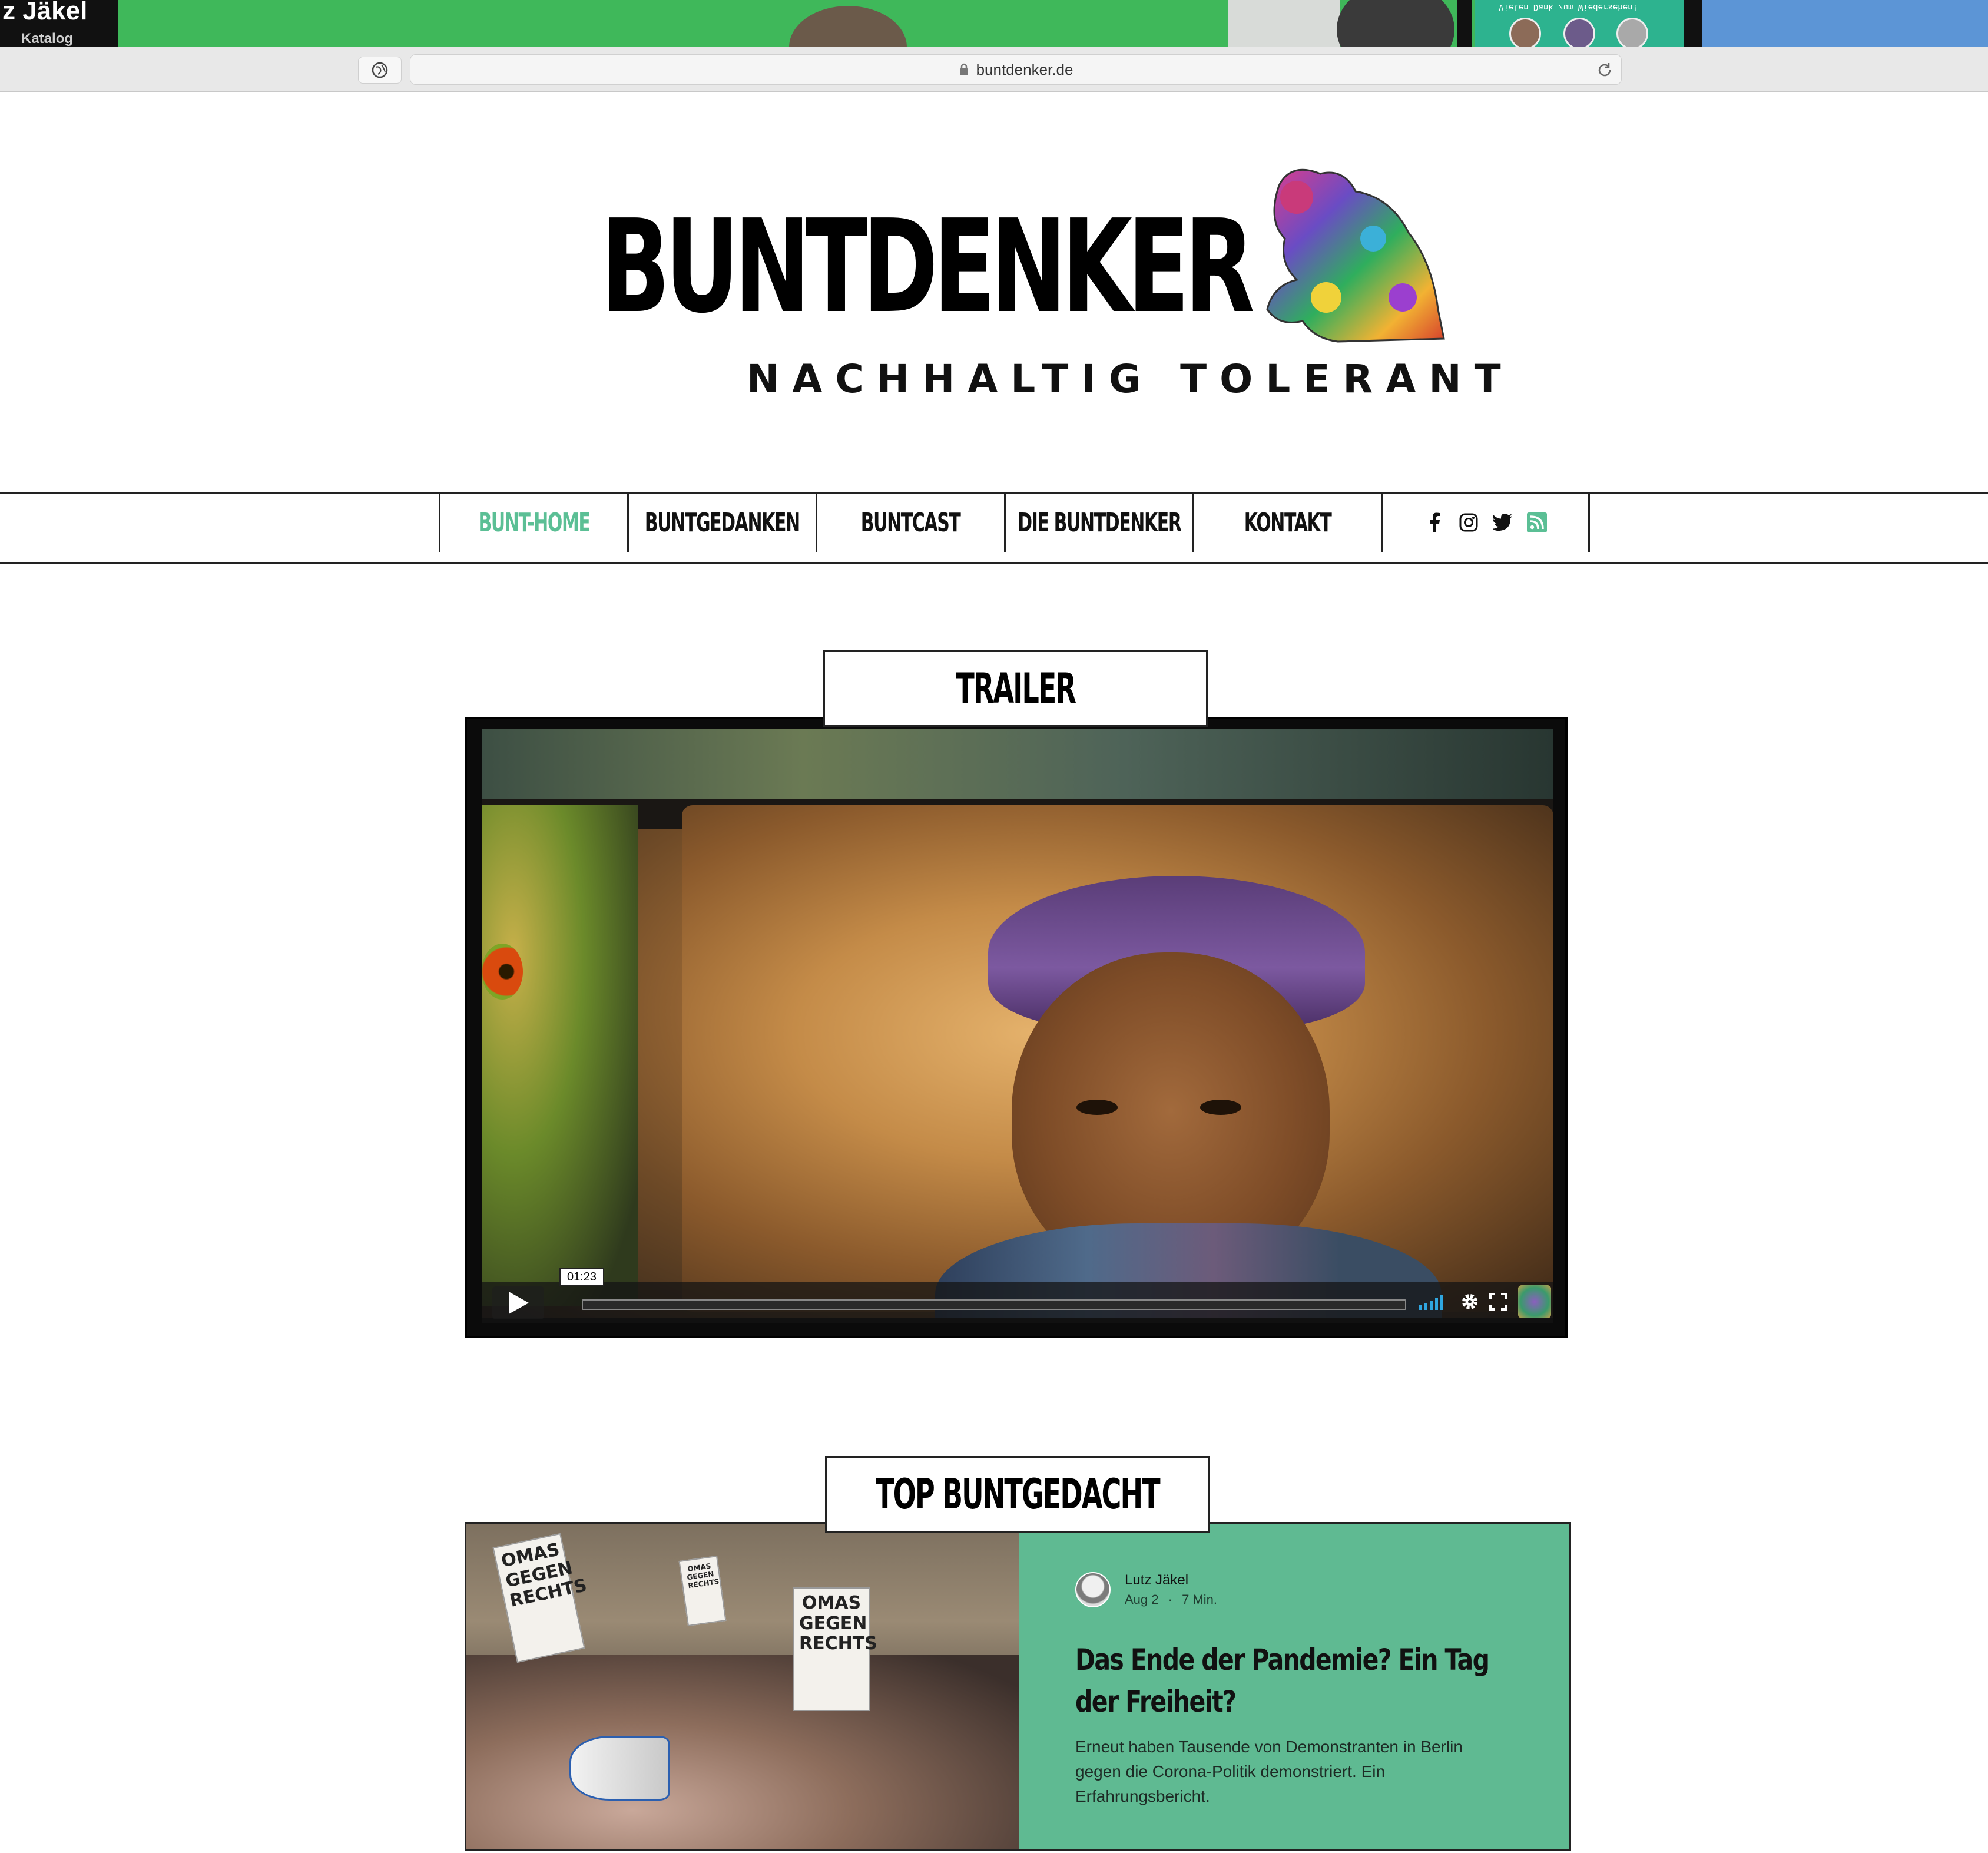  What do you see at coordinates (581, 1277) in the screenshot?
I see `time-tooltip: 01:23` at bounding box center [581, 1277].